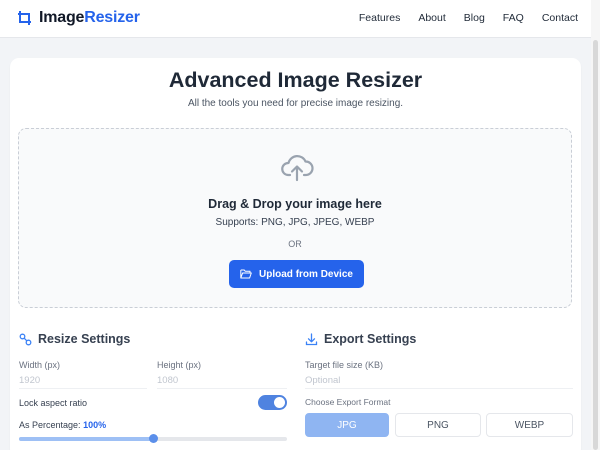  I want to click on resize-settings-title: Resize Settings, so click(74, 339).